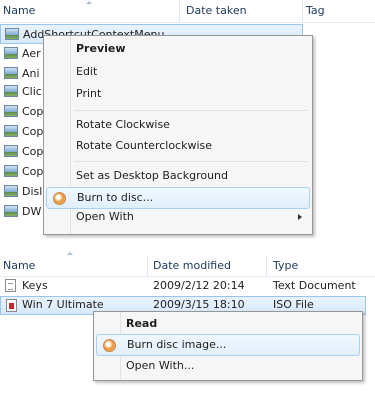 The width and height of the screenshot is (375, 398). Describe the element at coordinates (178, 217) in the screenshot. I see `menu-item-open-with: Open With` at that location.